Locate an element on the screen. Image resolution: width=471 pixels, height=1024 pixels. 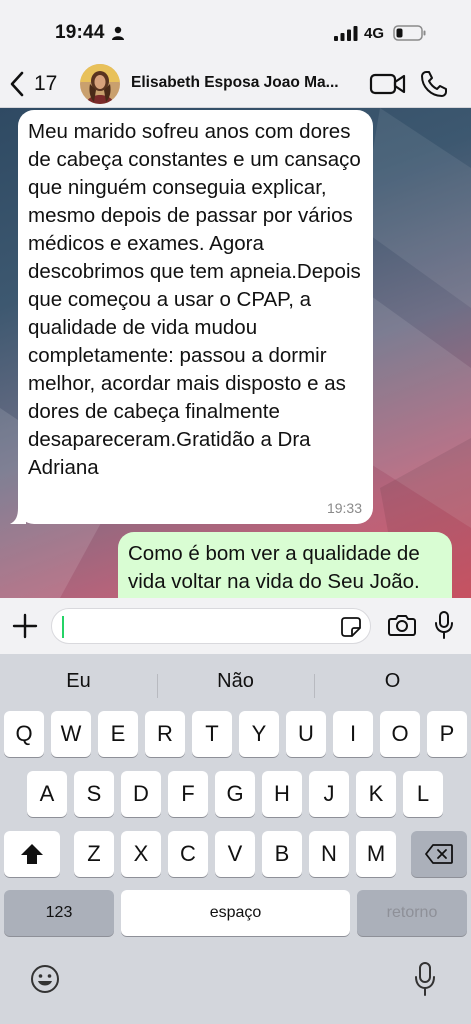
sticker-icon is located at coordinates (351, 627).